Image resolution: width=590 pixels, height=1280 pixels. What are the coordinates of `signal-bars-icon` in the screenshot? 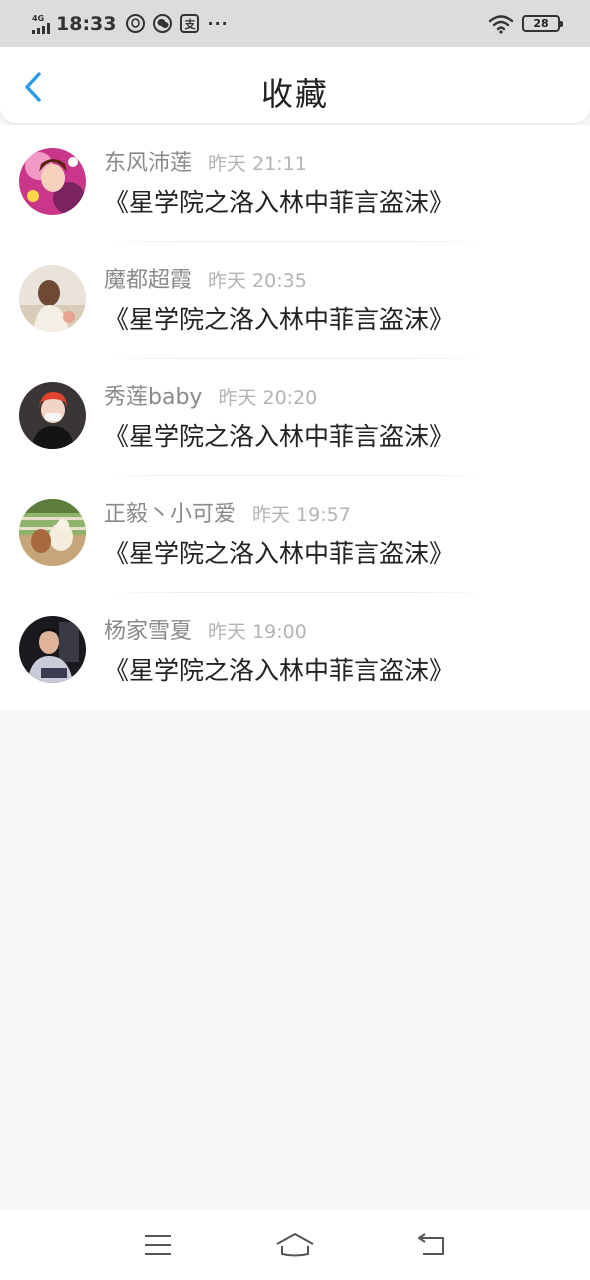 It's located at (41, 28).